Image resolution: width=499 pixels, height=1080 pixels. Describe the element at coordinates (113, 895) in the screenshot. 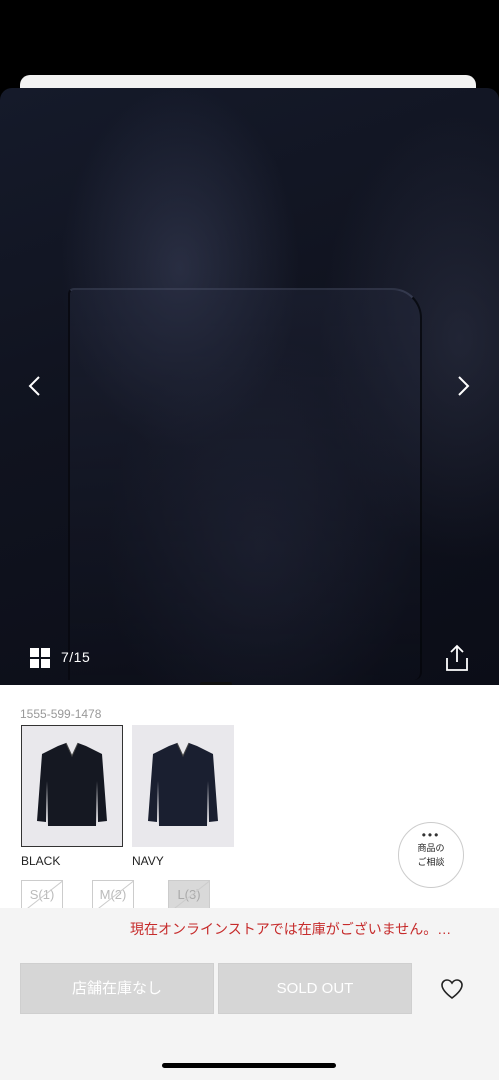

I see `size-option-m: M(2)` at that location.